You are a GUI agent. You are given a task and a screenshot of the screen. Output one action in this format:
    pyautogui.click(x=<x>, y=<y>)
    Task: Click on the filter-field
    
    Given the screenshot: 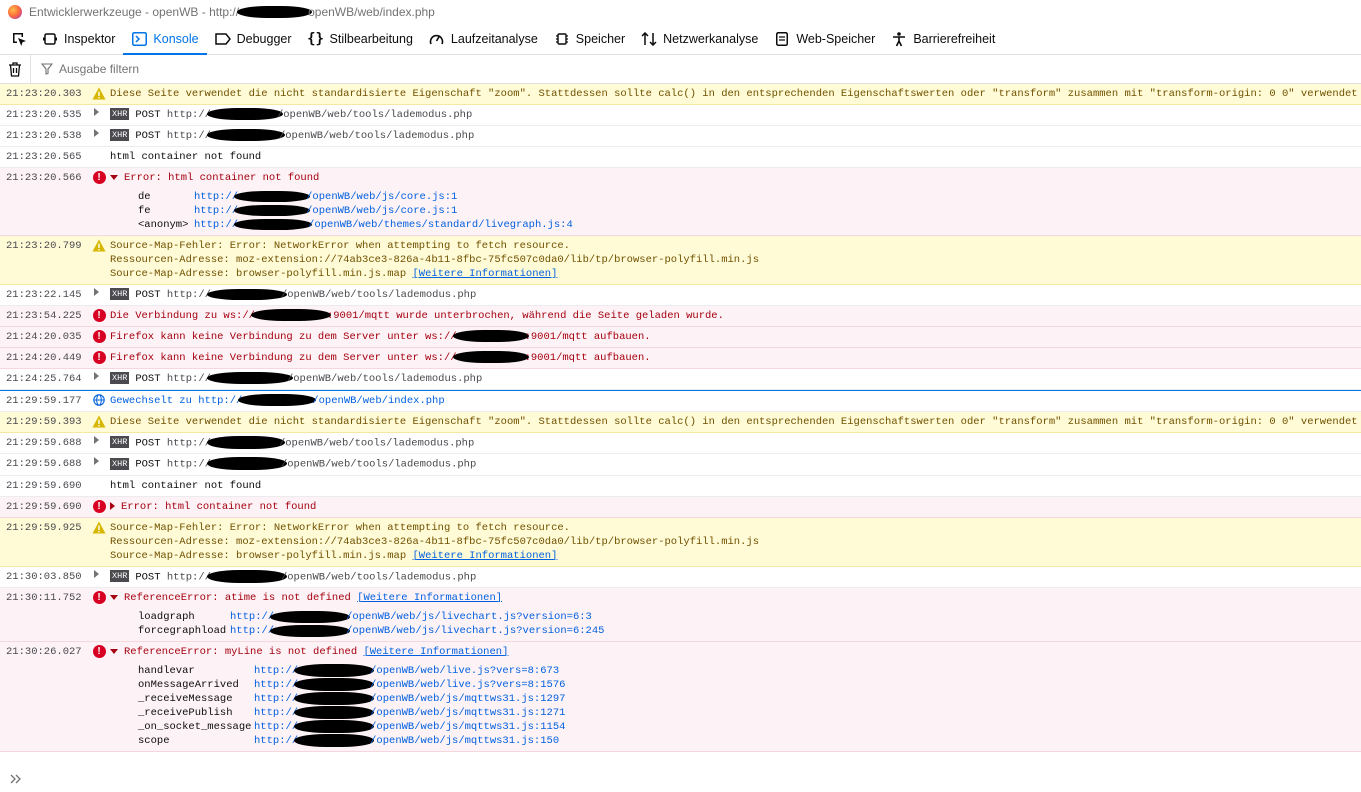 What is the action you would take?
    pyautogui.click(x=196, y=69)
    